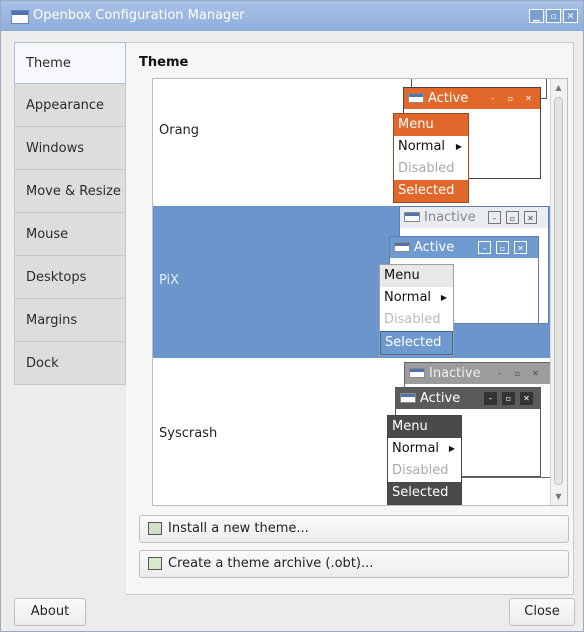 Image resolution: width=584 pixels, height=632 pixels. I want to click on window-title: Openbox Configuration Manager, so click(139, 15).